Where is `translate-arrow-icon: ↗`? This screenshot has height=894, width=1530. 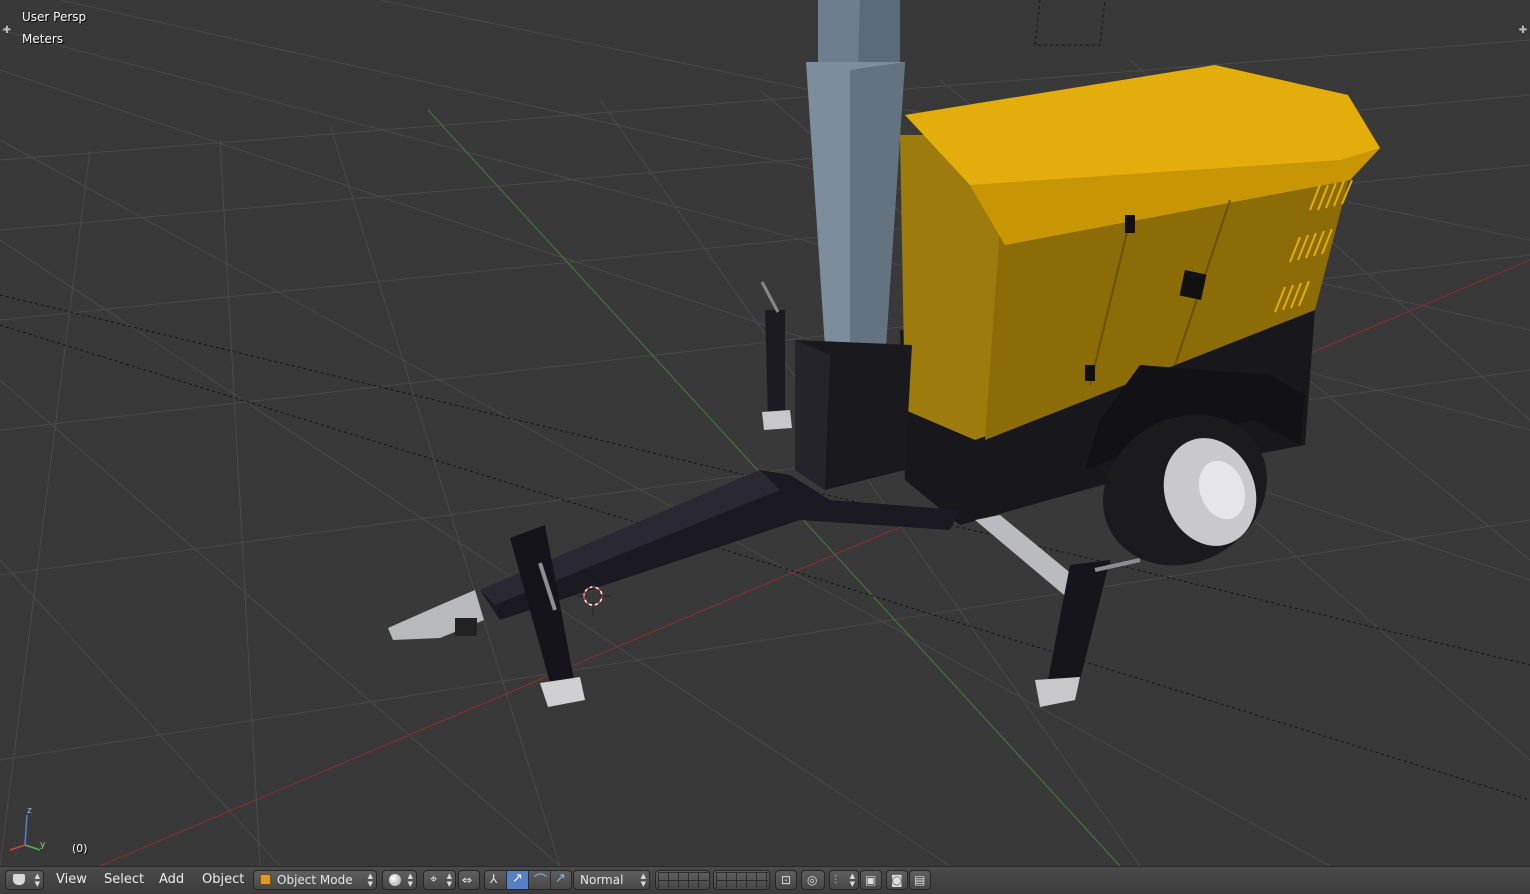 translate-arrow-icon: ↗ is located at coordinates (517, 878).